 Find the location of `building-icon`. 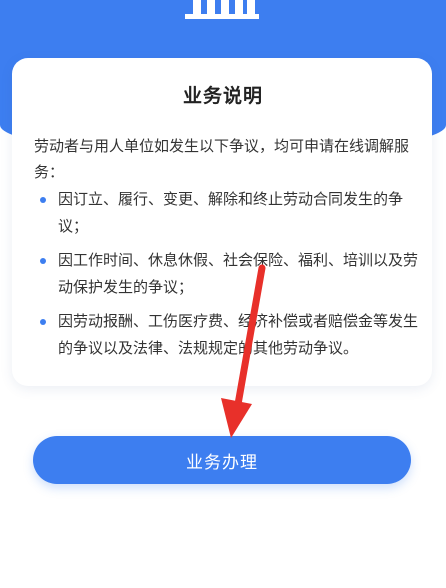

building-icon is located at coordinates (222, 9).